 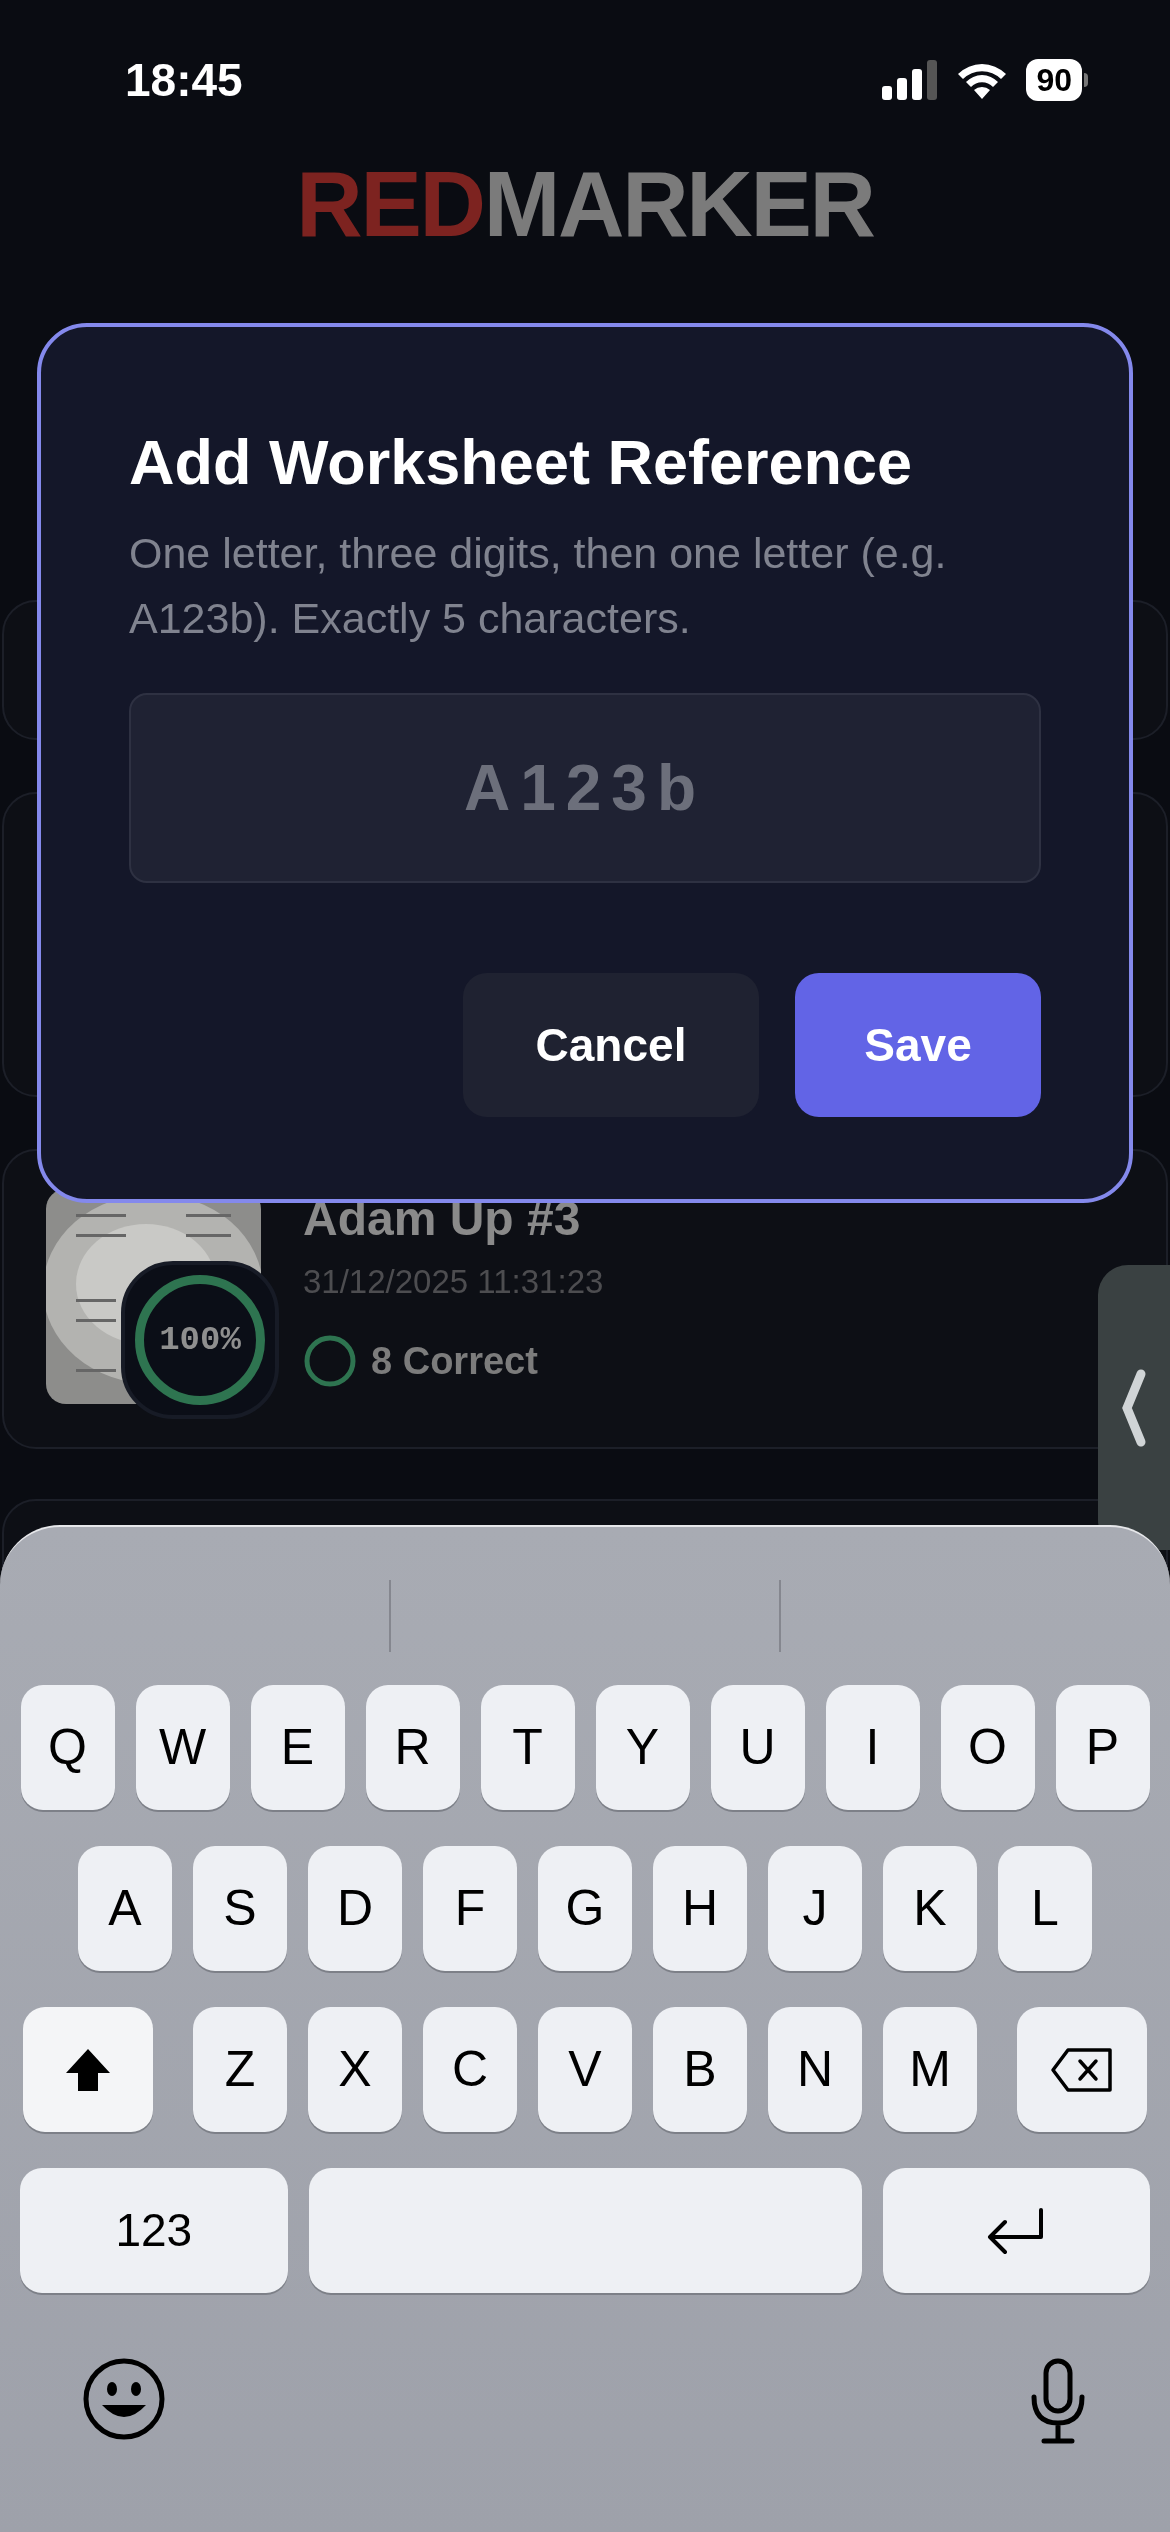 What do you see at coordinates (125, 1908) in the screenshot?
I see `key: A` at bounding box center [125, 1908].